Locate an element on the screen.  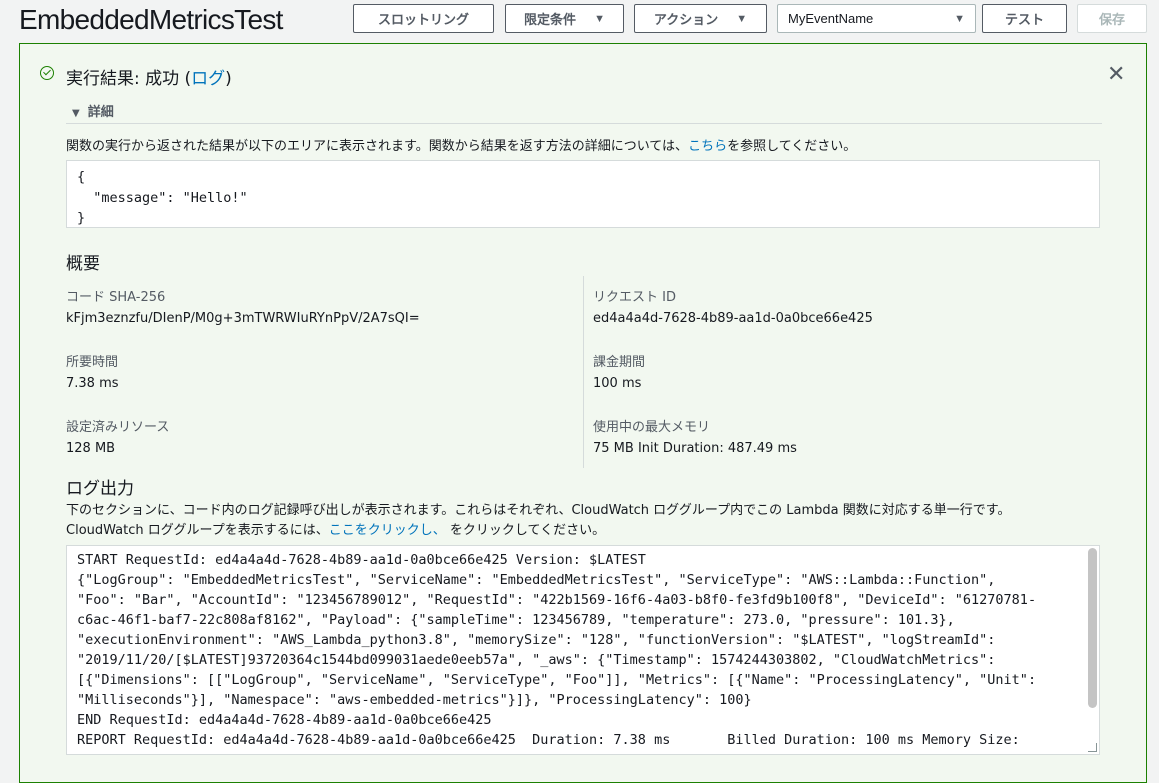
test-event-select: MyEventName ▼ is located at coordinates (876, 18).